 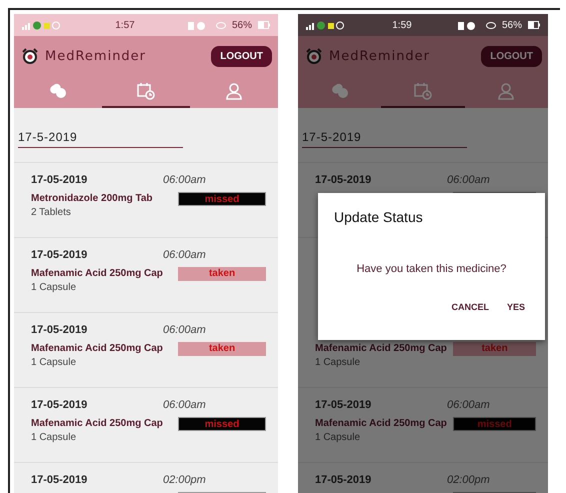 What do you see at coordinates (432, 269) in the screenshot?
I see `dialog-message: Have you taken this medicine?` at bounding box center [432, 269].